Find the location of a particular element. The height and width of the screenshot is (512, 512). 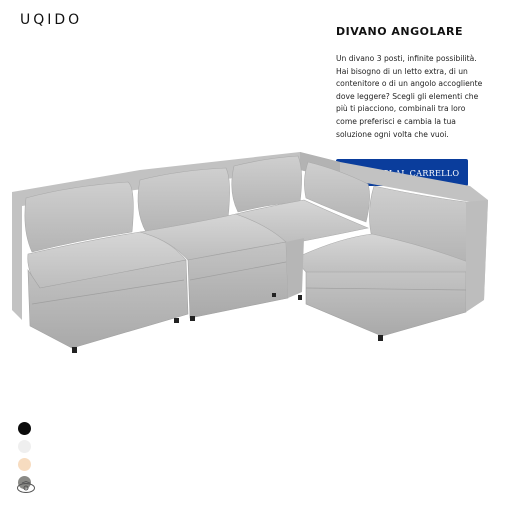

brand-logo: UQIDO is located at coordinates (51, 20).